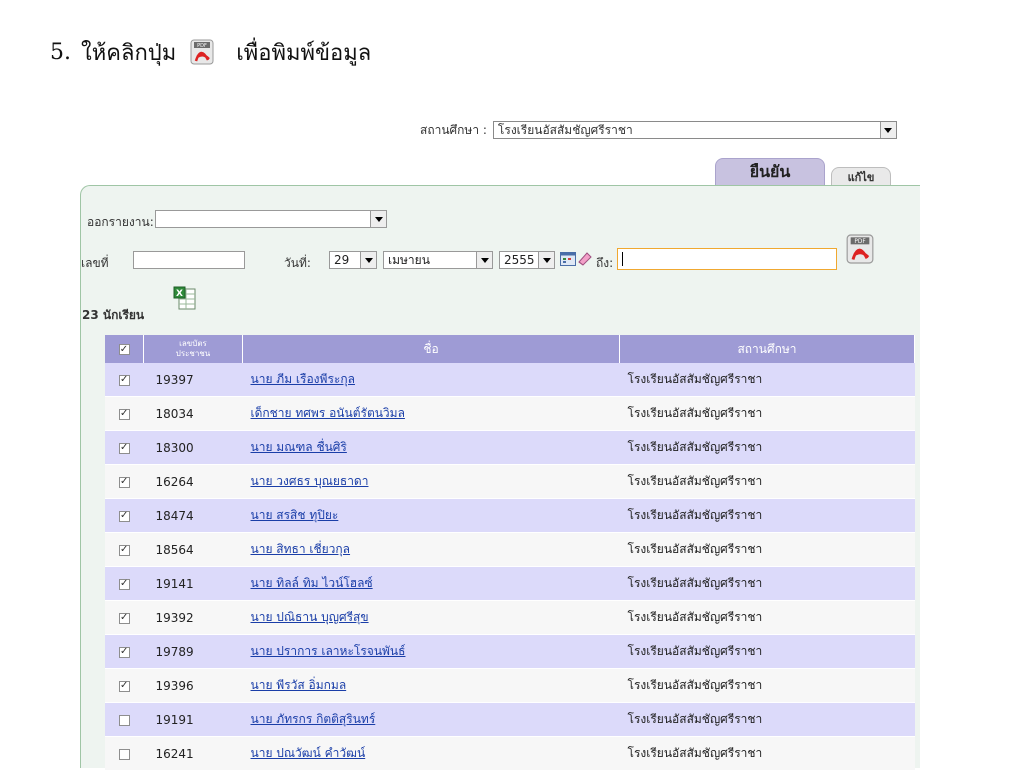  Describe the element at coordinates (431, 753) in the screenshot. I see `row-name-cell: นาย ปณวัฒน์ คำวัฒน์` at that location.